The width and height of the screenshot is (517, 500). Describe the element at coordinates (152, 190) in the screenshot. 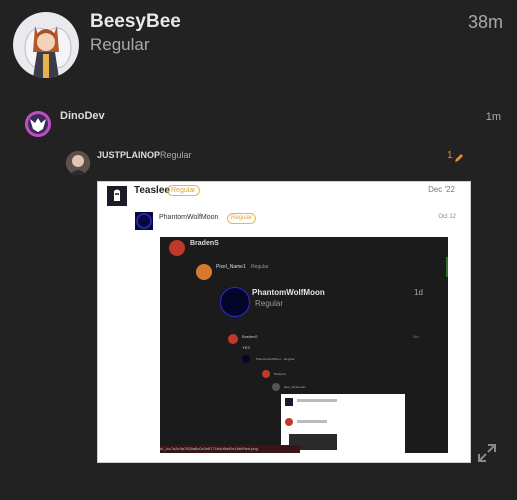

I see `post-username: Teaslee` at that location.